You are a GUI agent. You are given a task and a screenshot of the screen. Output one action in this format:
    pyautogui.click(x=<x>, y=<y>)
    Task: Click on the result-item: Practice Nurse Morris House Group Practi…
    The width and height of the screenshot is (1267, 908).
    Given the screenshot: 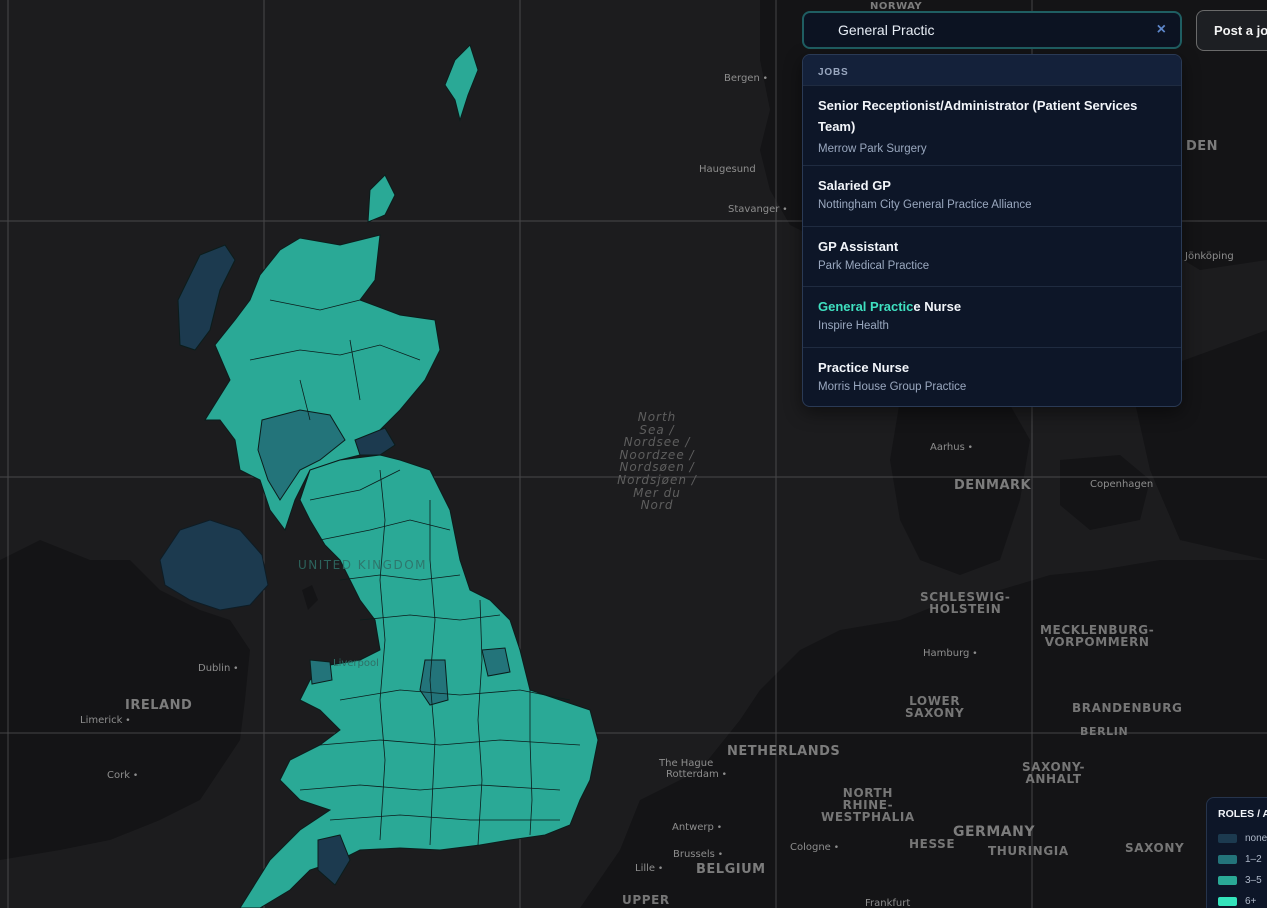 What is the action you would take?
    pyautogui.click(x=992, y=376)
    